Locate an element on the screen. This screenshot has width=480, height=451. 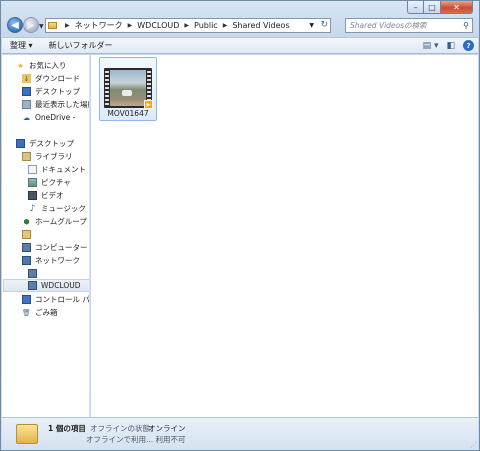
nav-item-wdcloud: WDCLOUD is located at coordinates (46, 285).